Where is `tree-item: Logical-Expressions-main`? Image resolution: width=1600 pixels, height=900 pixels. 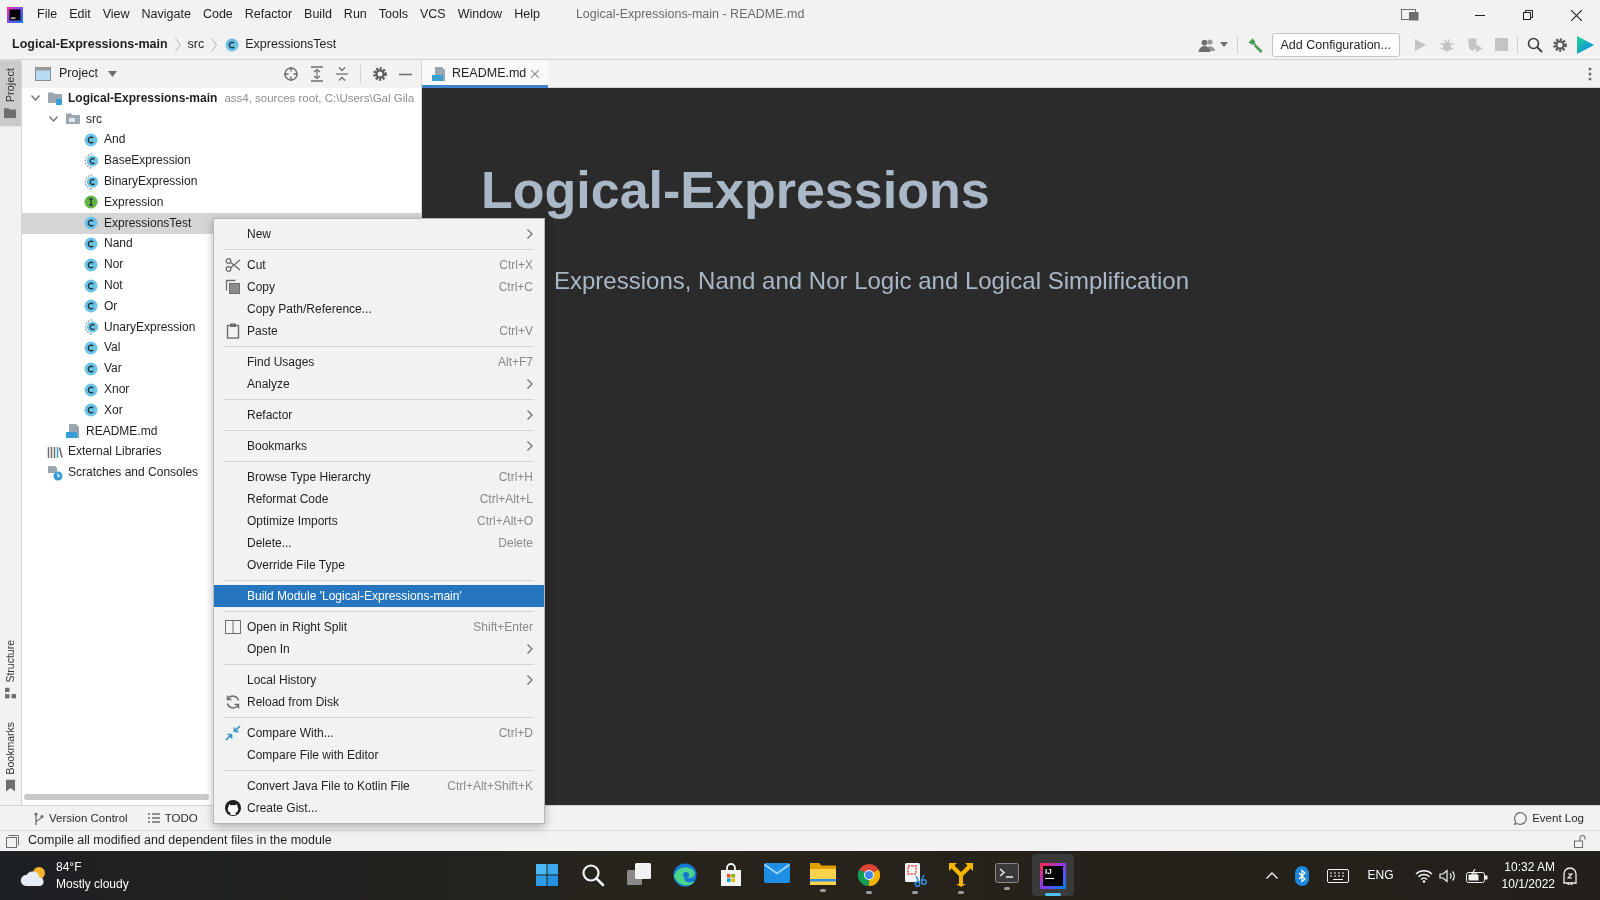
tree-item: Logical-Expressions-main is located at coordinates (133, 98).